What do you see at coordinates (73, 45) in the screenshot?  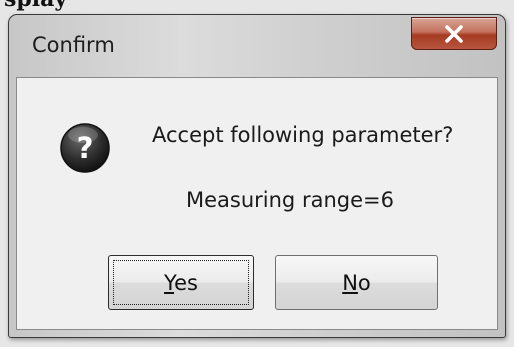 I see `dialog-title: Confirm` at bounding box center [73, 45].